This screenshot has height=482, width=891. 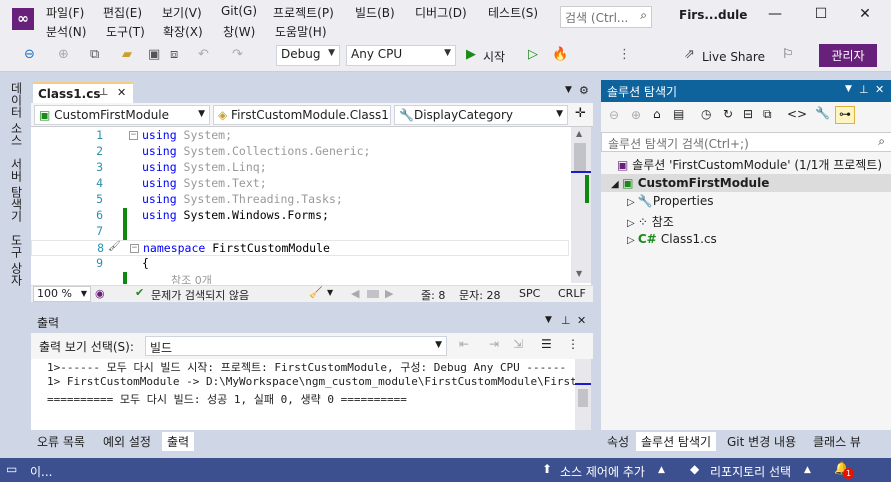 What do you see at coordinates (464, 344) in the screenshot?
I see `goto-previous-icon: ⇤` at bounding box center [464, 344].